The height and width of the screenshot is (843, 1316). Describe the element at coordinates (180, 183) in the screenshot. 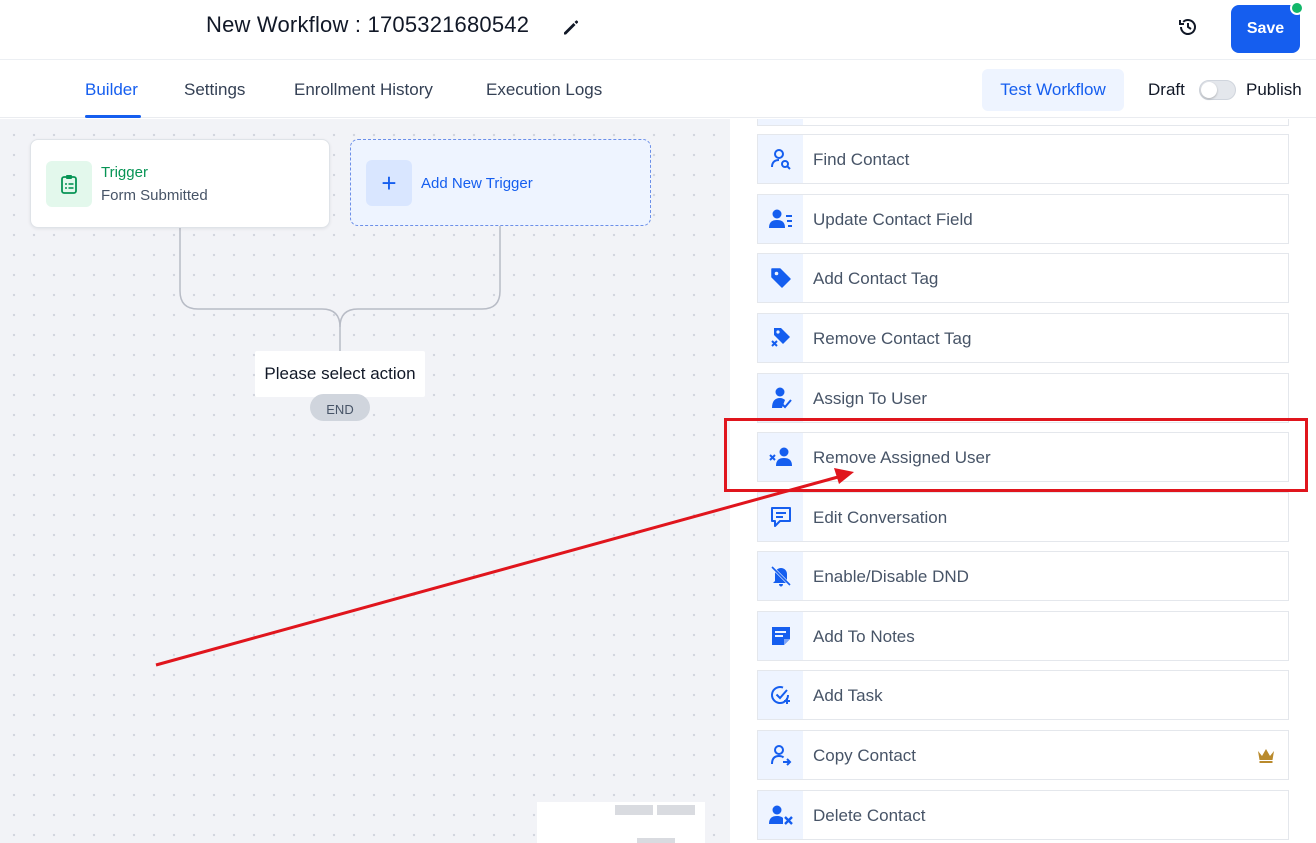

I see `trigger-card: Trigger Form Submitted` at that location.